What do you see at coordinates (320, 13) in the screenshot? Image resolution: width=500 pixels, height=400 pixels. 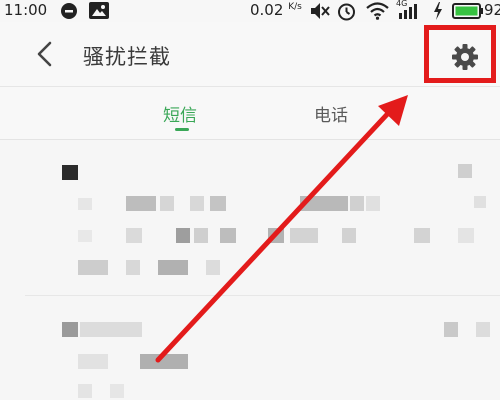 I see `mute-icon` at bounding box center [320, 13].